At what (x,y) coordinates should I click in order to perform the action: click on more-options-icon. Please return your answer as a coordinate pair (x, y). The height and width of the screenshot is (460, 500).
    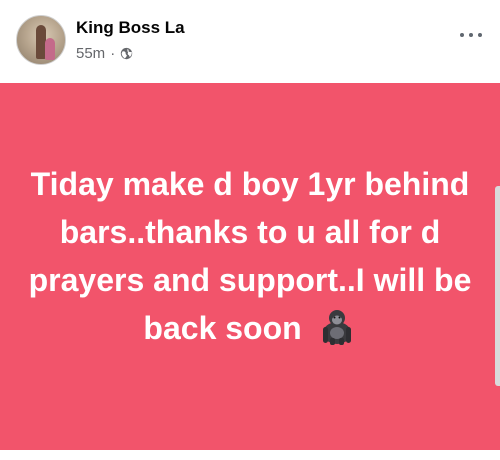
    Looking at the image, I should click on (471, 35).